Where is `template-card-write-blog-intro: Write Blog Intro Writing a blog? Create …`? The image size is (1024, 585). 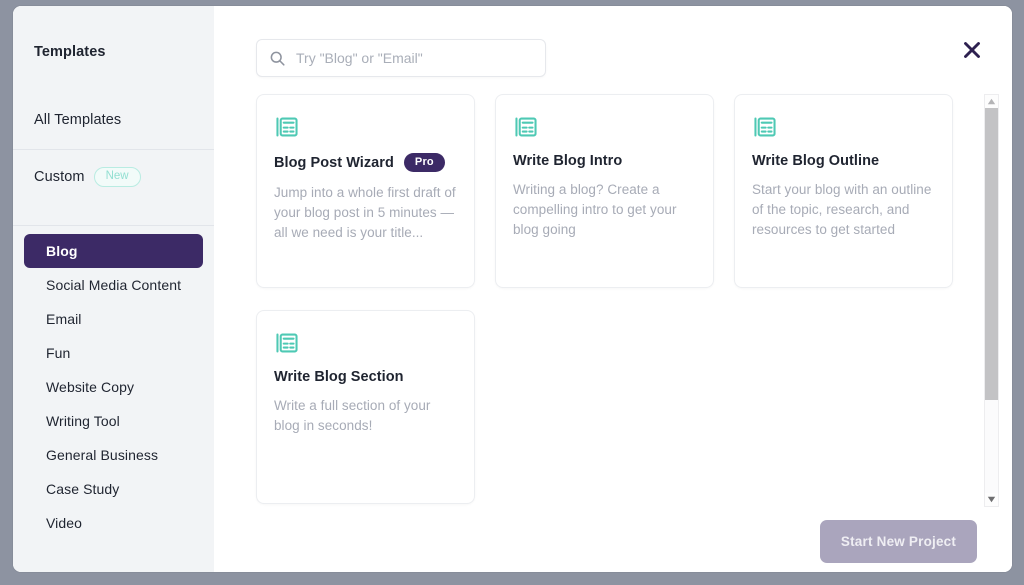 template-card-write-blog-intro: Write Blog Intro Writing a blog? Create … is located at coordinates (604, 191).